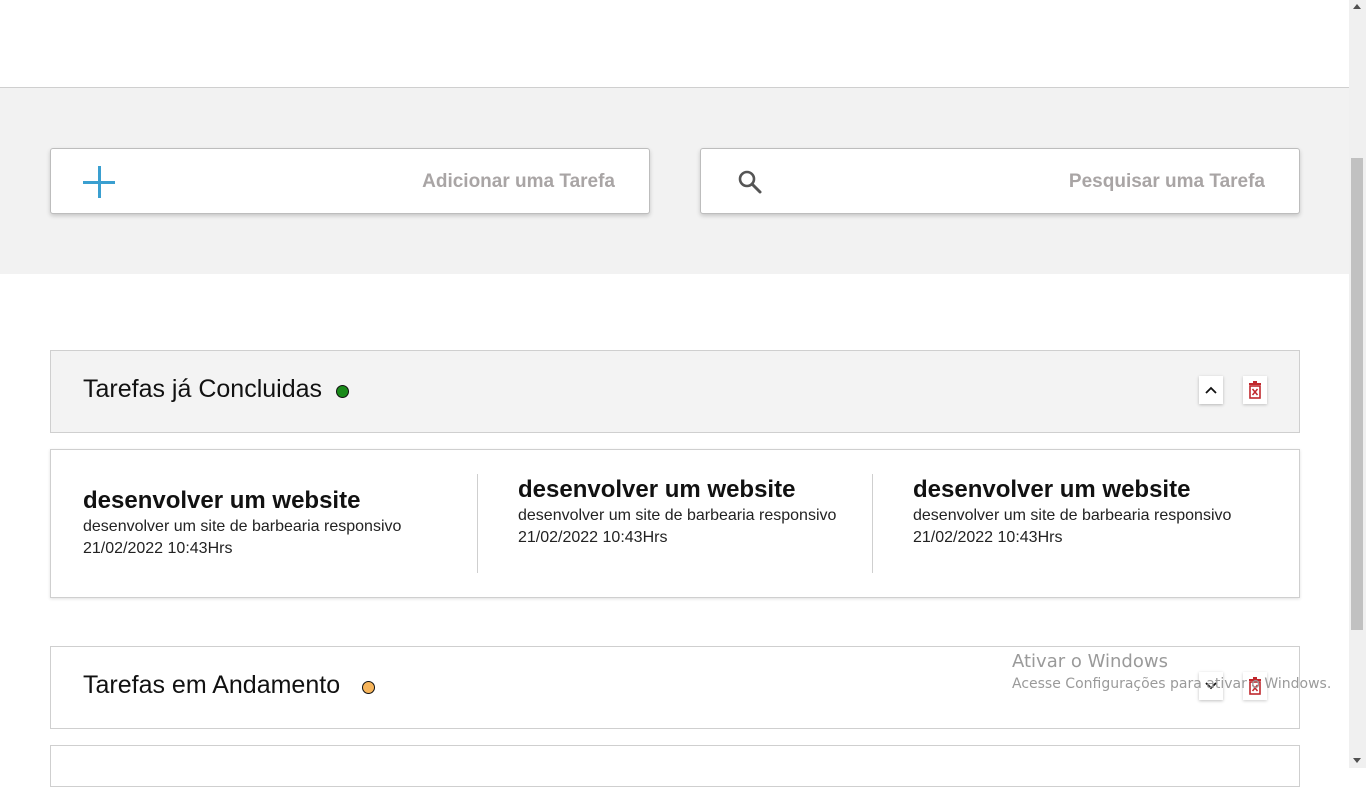 This screenshot has height=787, width=1366. Describe the element at coordinates (203, 389) in the screenshot. I see `section-done-title: Tarefas já Concluidas` at that location.